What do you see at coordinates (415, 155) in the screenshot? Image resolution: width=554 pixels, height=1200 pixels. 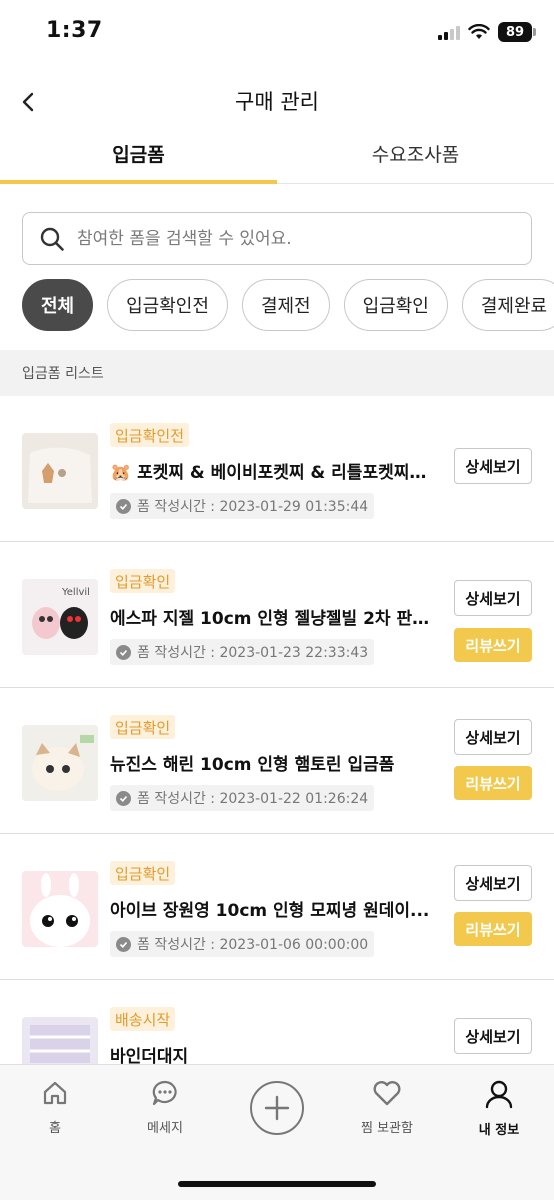 I see `tab-demand-survey-form: 수요조사폼` at bounding box center [415, 155].